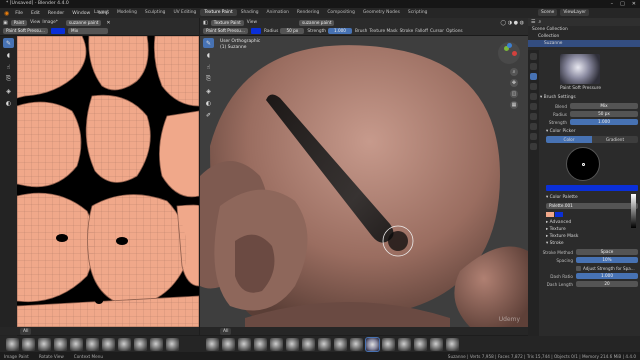 This screenshot has width=640, height=360. What do you see at coordinates (252, 22) in the screenshot?
I see `viewport-menu-view: View` at bounding box center [252, 22].